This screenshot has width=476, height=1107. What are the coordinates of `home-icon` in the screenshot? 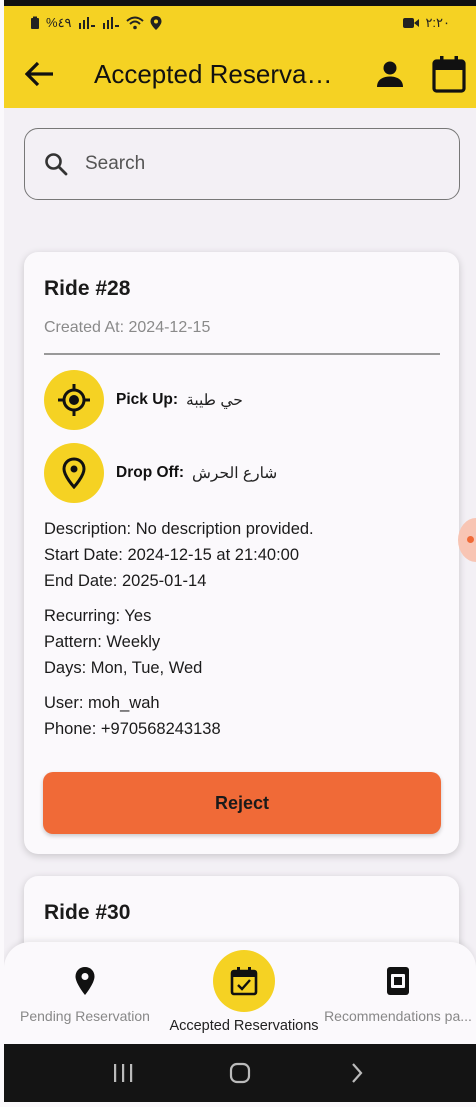 It's located at (240, 1073).